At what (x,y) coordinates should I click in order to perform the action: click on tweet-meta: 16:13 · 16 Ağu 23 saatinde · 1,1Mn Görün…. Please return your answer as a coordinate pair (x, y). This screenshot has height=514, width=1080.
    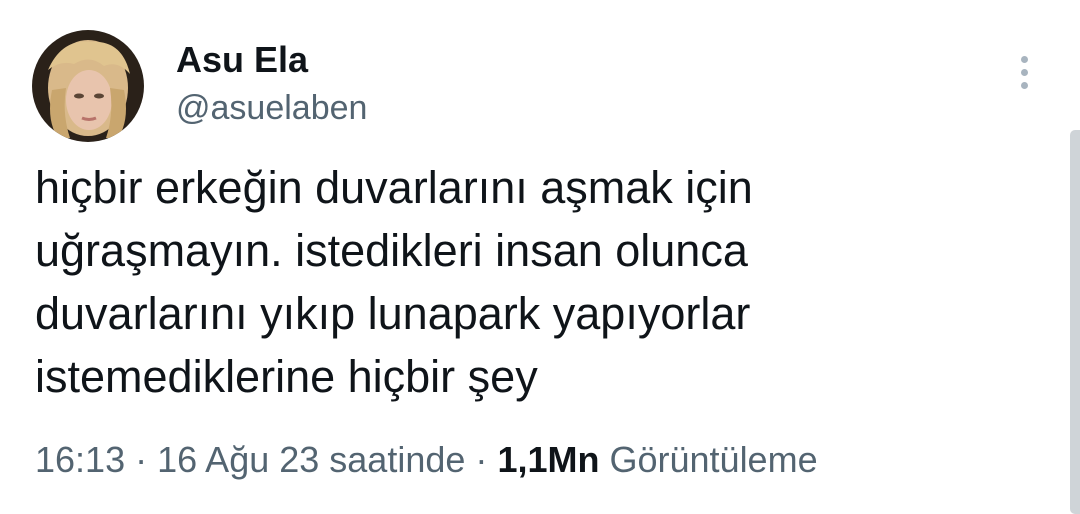
    Looking at the image, I should click on (426, 460).